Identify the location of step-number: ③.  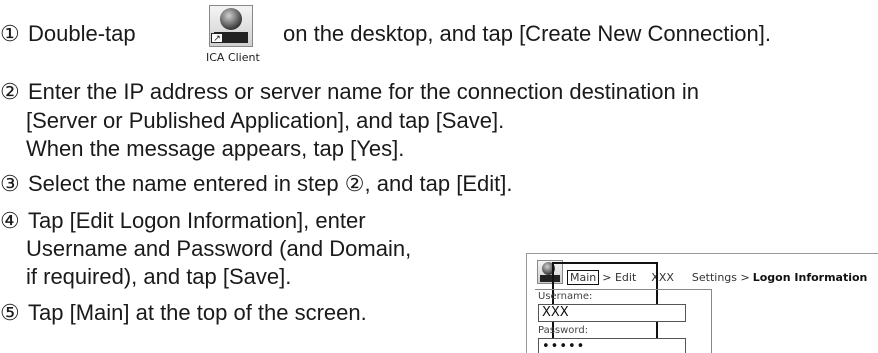
(10, 183).